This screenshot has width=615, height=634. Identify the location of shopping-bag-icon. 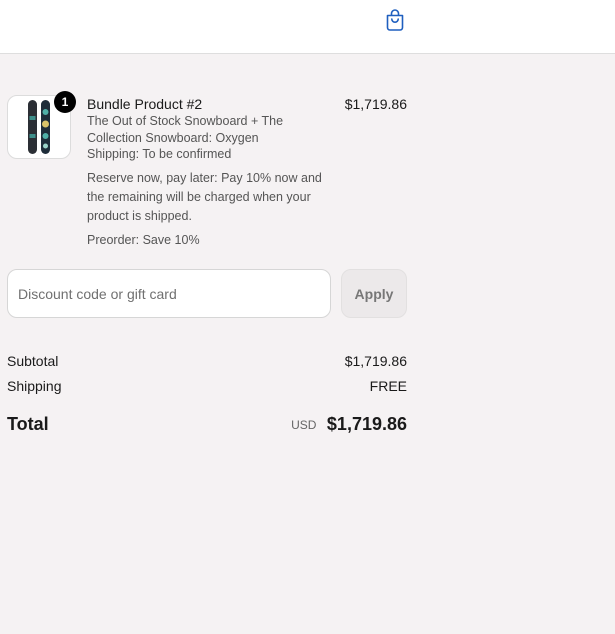
(395, 22).